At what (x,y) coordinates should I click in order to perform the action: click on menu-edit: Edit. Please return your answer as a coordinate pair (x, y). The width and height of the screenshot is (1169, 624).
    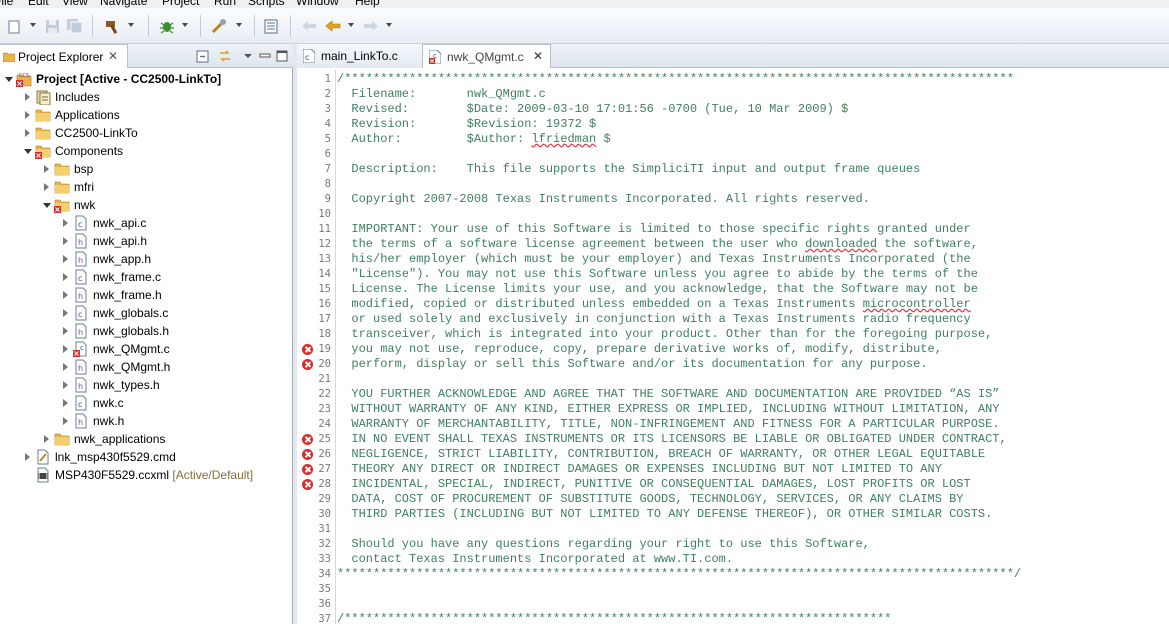
    Looking at the image, I should click on (38, 4).